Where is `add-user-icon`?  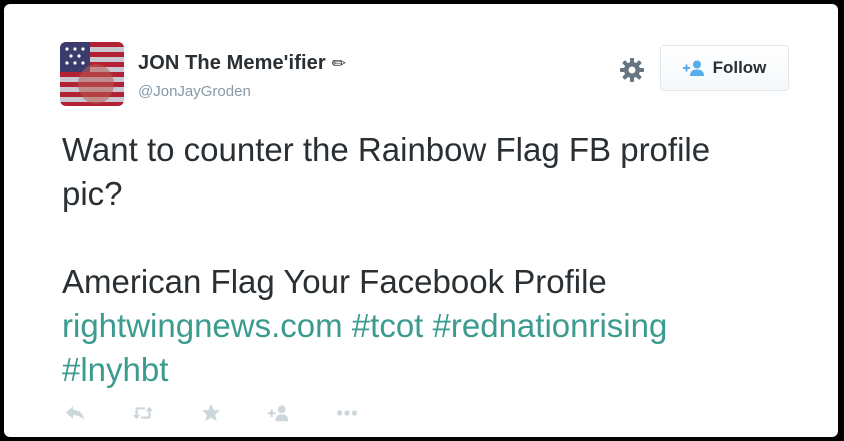 add-user-icon is located at coordinates (693, 68).